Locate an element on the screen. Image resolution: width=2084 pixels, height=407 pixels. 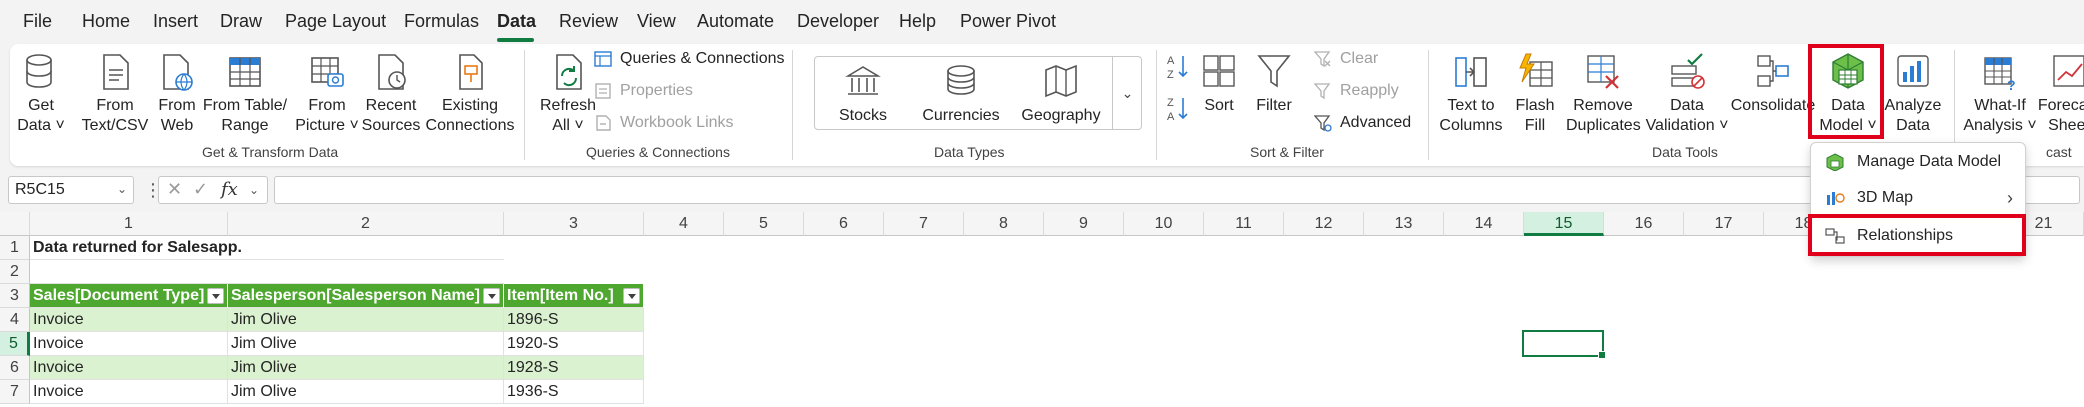
column-header: 6 is located at coordinates (844, 224).